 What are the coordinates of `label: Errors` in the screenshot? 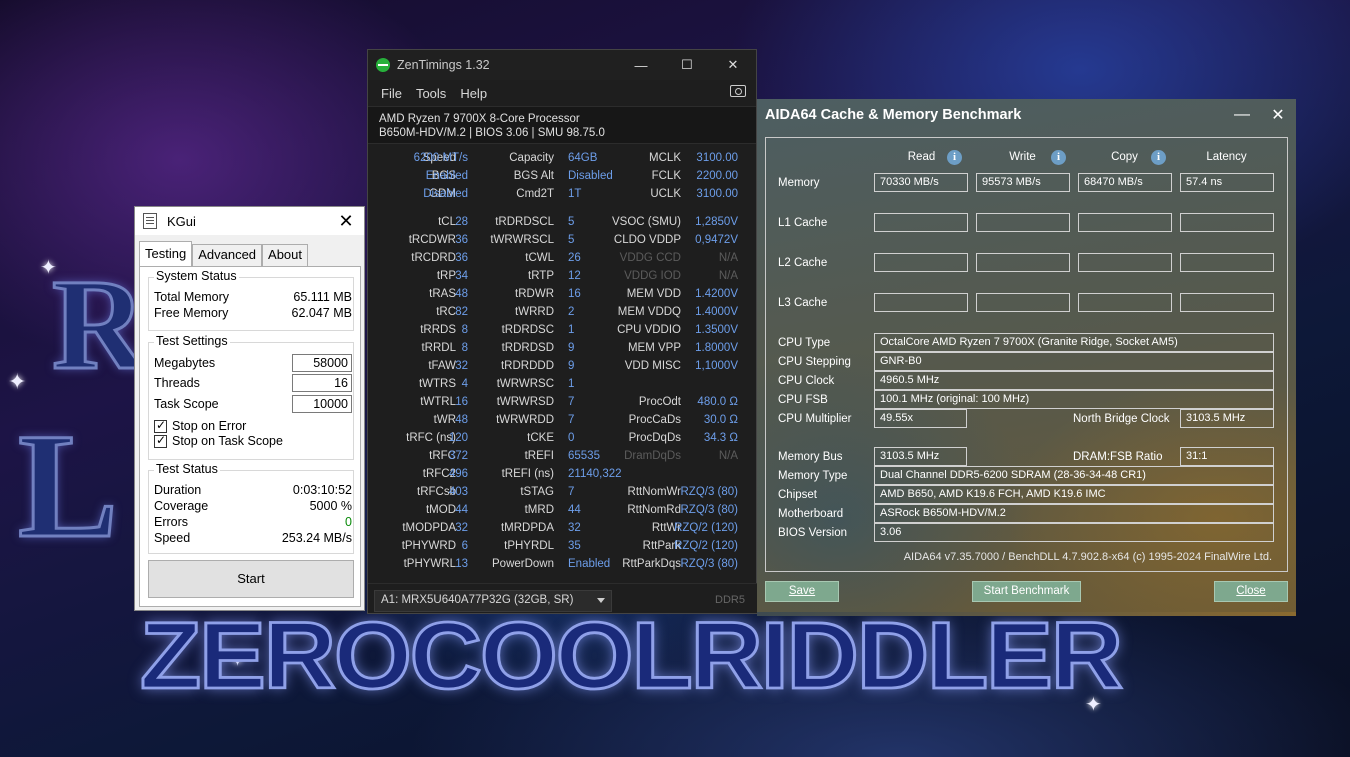 It's located at (171, 522).